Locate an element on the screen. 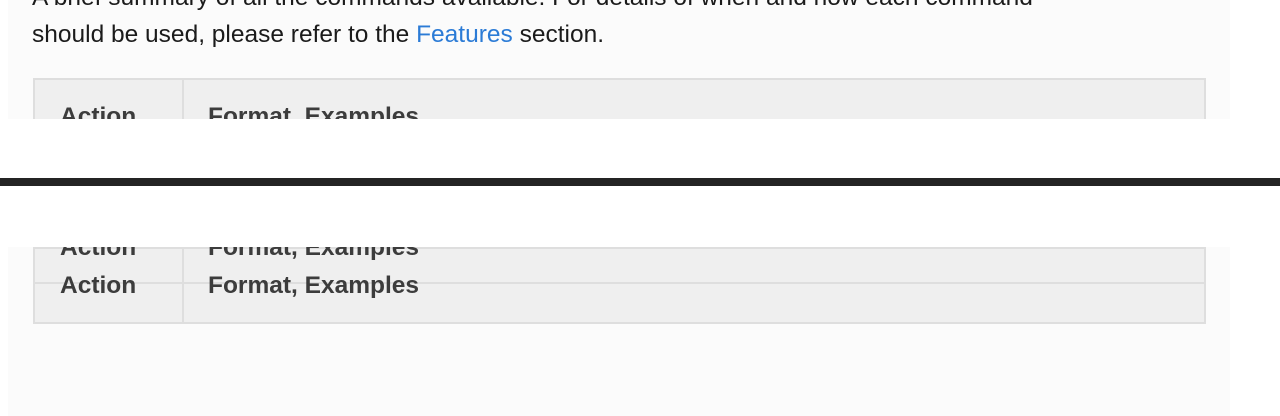 This screenshot has height=416, width=1280. header-action-lower: Action is located at coordinates (98, 285).